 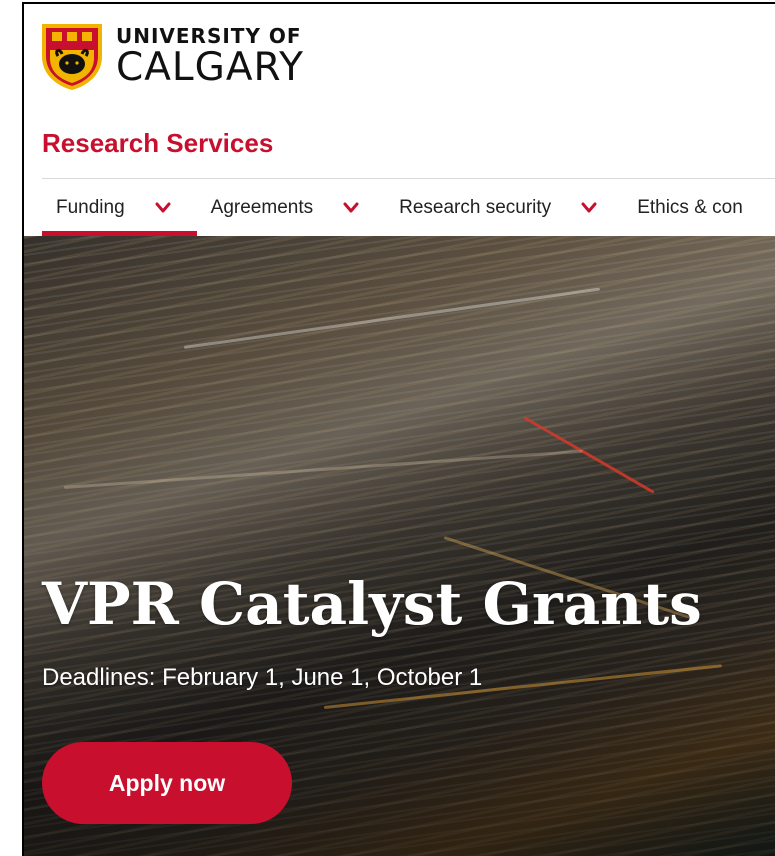 What do you see at coordinates (90, 207) in the screenshot?
I see `nav-item-label: Funding` at bounding box center [90, 207].